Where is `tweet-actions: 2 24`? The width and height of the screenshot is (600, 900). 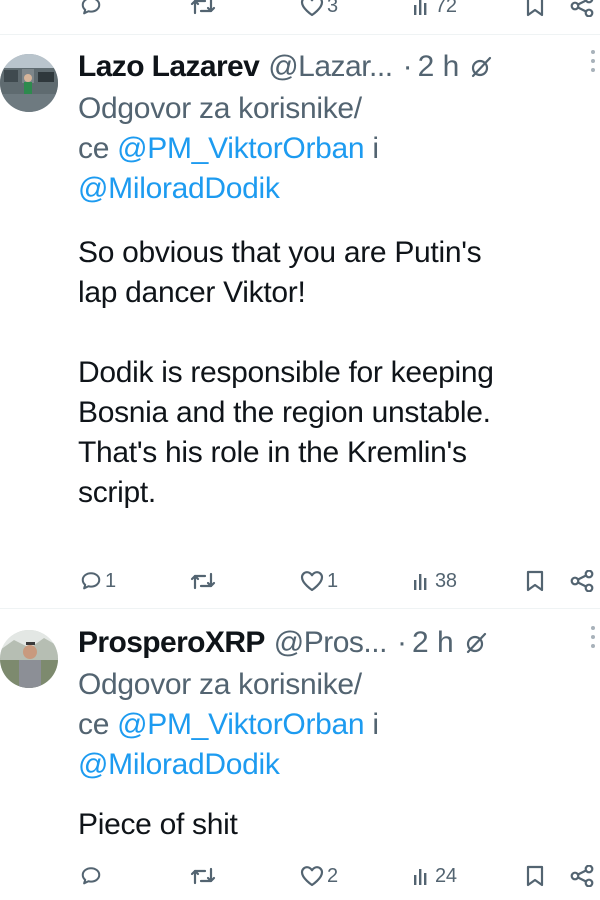
tweet-actions: 2 24 is located at coordinates (300, 876).